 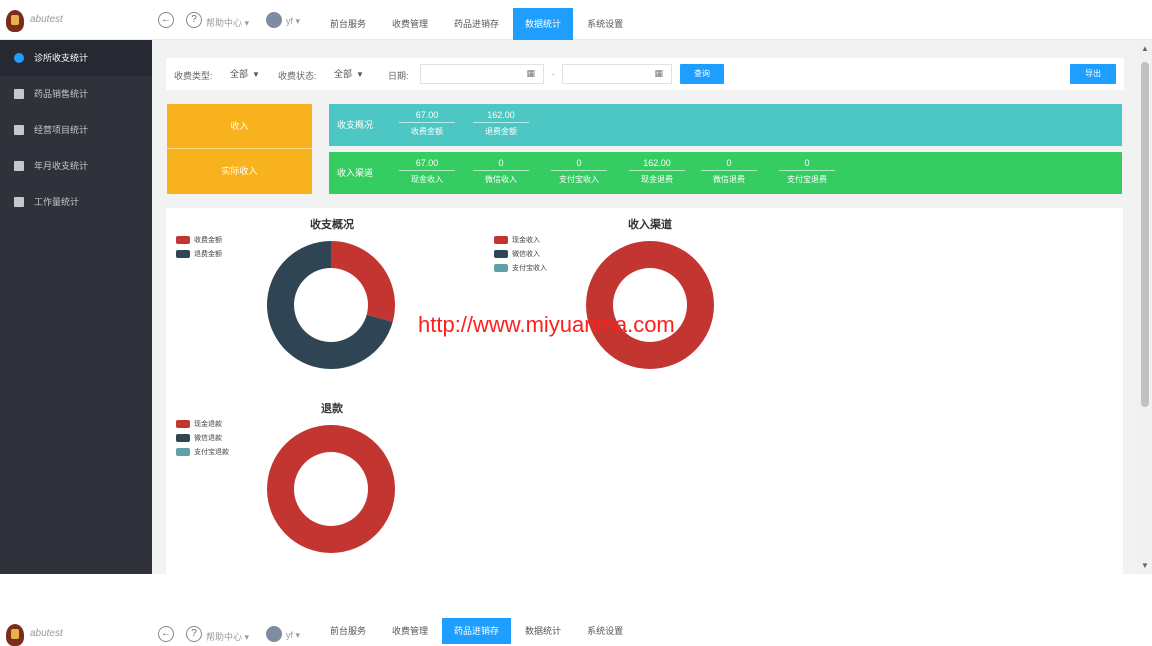 What do you see at coordinates (725, 125) in the screenshot?
I see `overview-stat-row: 收支概况 67.00 收费金额 162.00 退费金额` at bounding box center [725, 125].